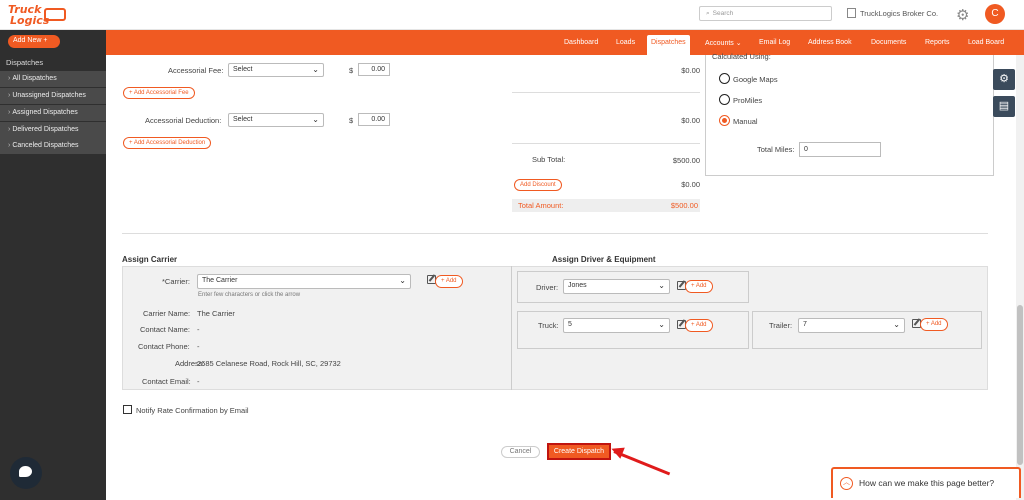  Describe the element at coordinates (1004, 106) in the screenshot. I see `report-tool-icon: ▤` at that location.